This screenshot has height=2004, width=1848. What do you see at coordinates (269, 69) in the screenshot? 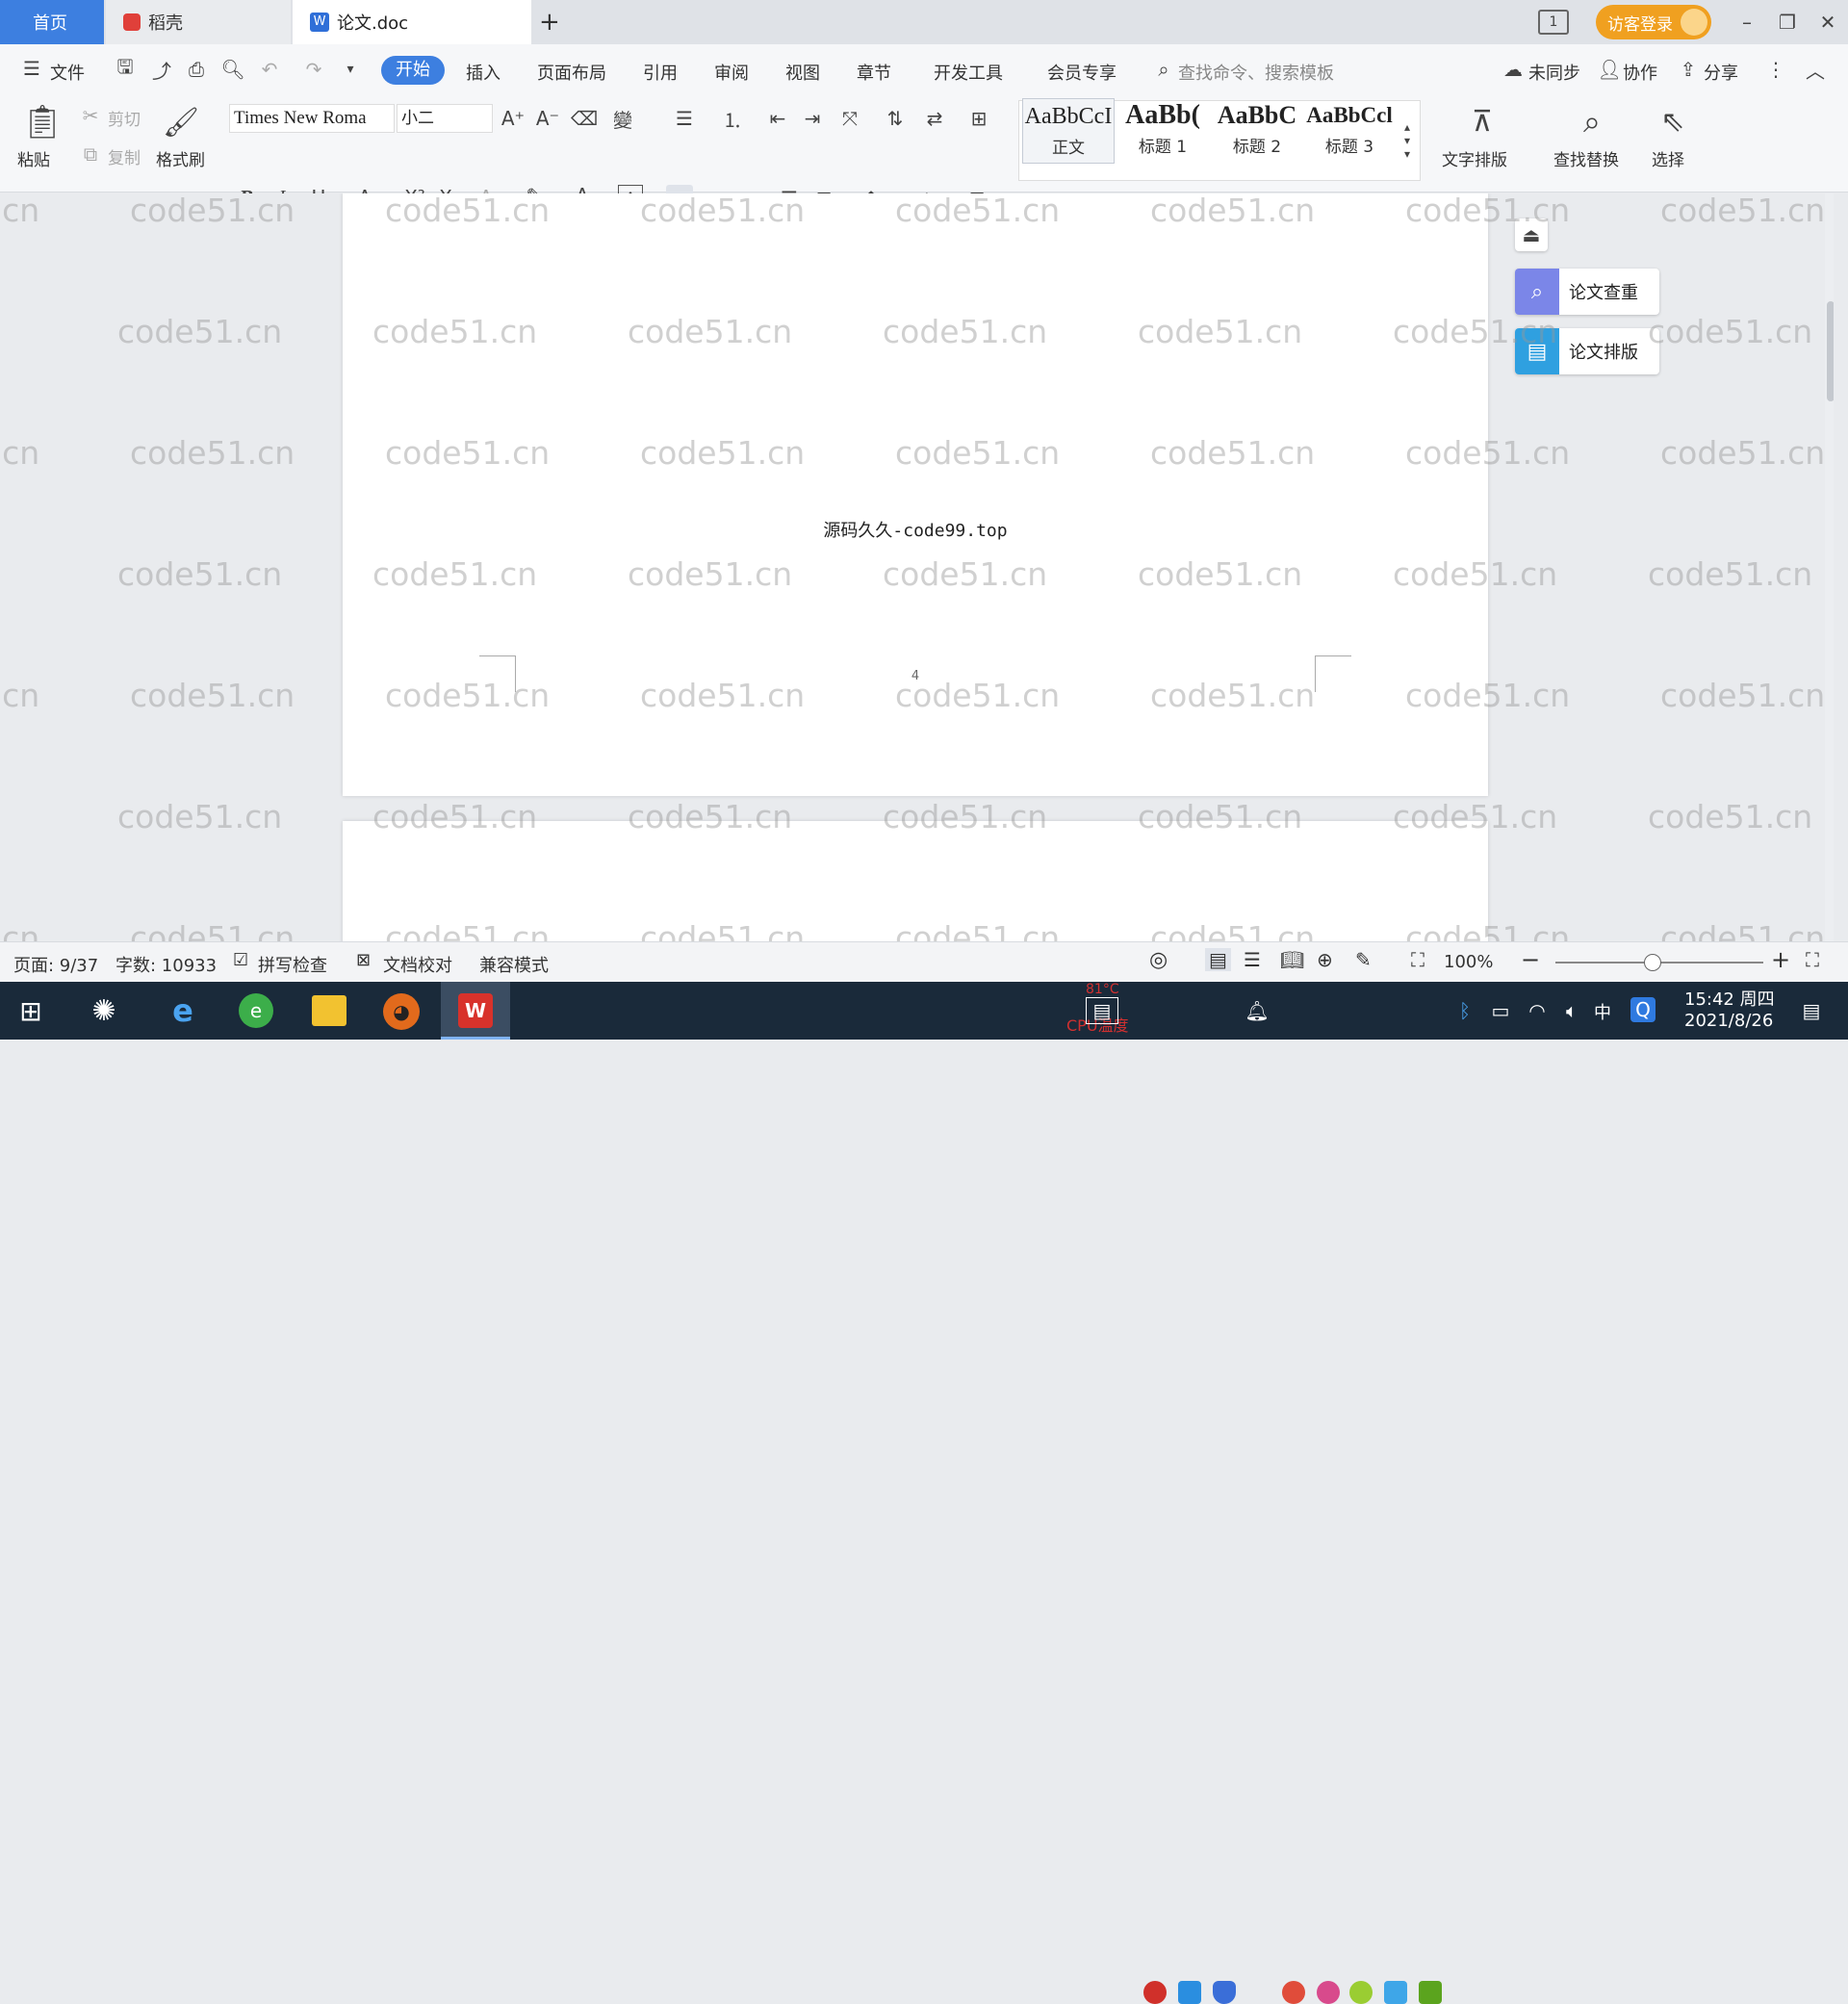
I see `undo-icon: ↶` at bounding box center [269, 69].